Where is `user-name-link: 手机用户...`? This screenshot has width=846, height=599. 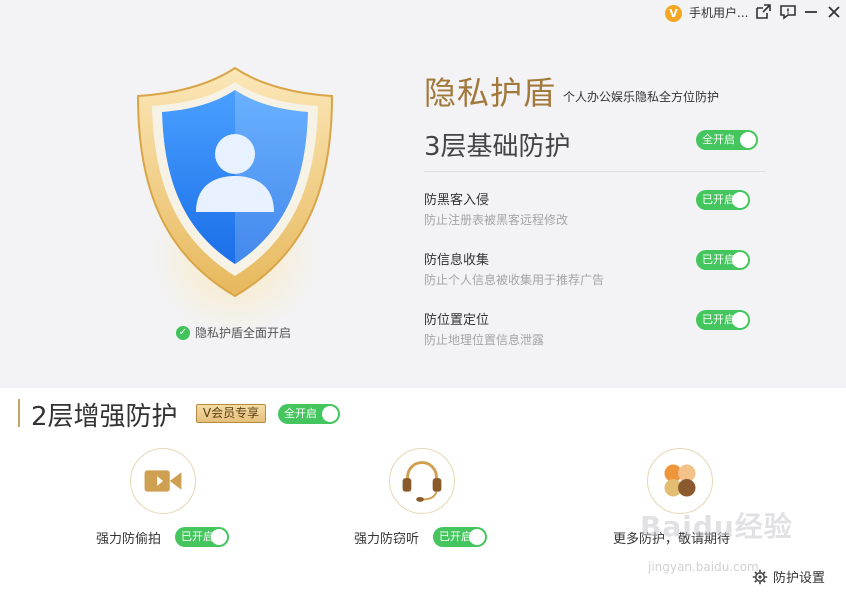 user-name-link: 手机用户... is located at coordinates (718, 12).